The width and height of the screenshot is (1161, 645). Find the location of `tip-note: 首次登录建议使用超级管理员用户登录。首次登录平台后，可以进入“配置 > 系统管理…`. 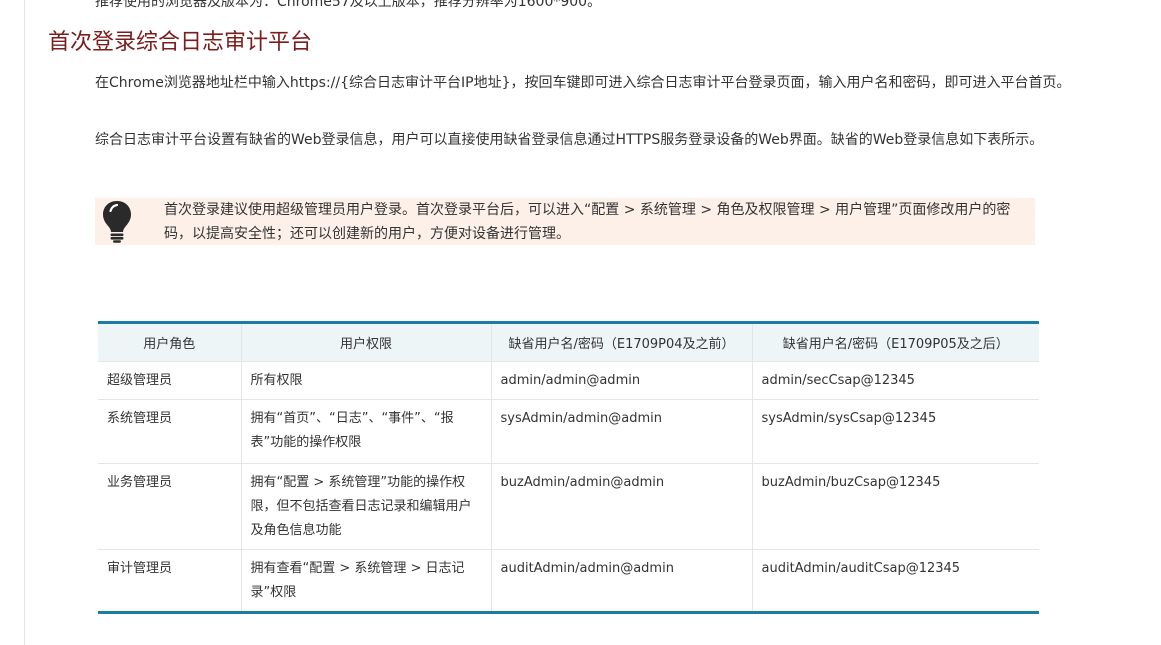

tip-note: 首次登录建议使用超级管理员用户登录。首次登录平台后，可以进入“配置 > 系统管理… is located at coordinates (565, 221).